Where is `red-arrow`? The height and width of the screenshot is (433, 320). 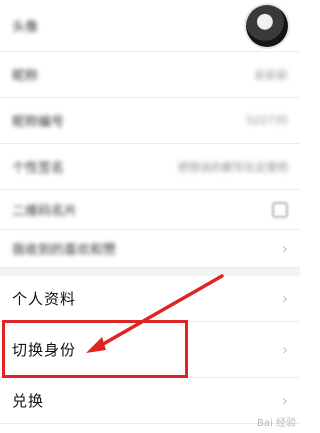
red-arrow is located at coordinates (155, 313).